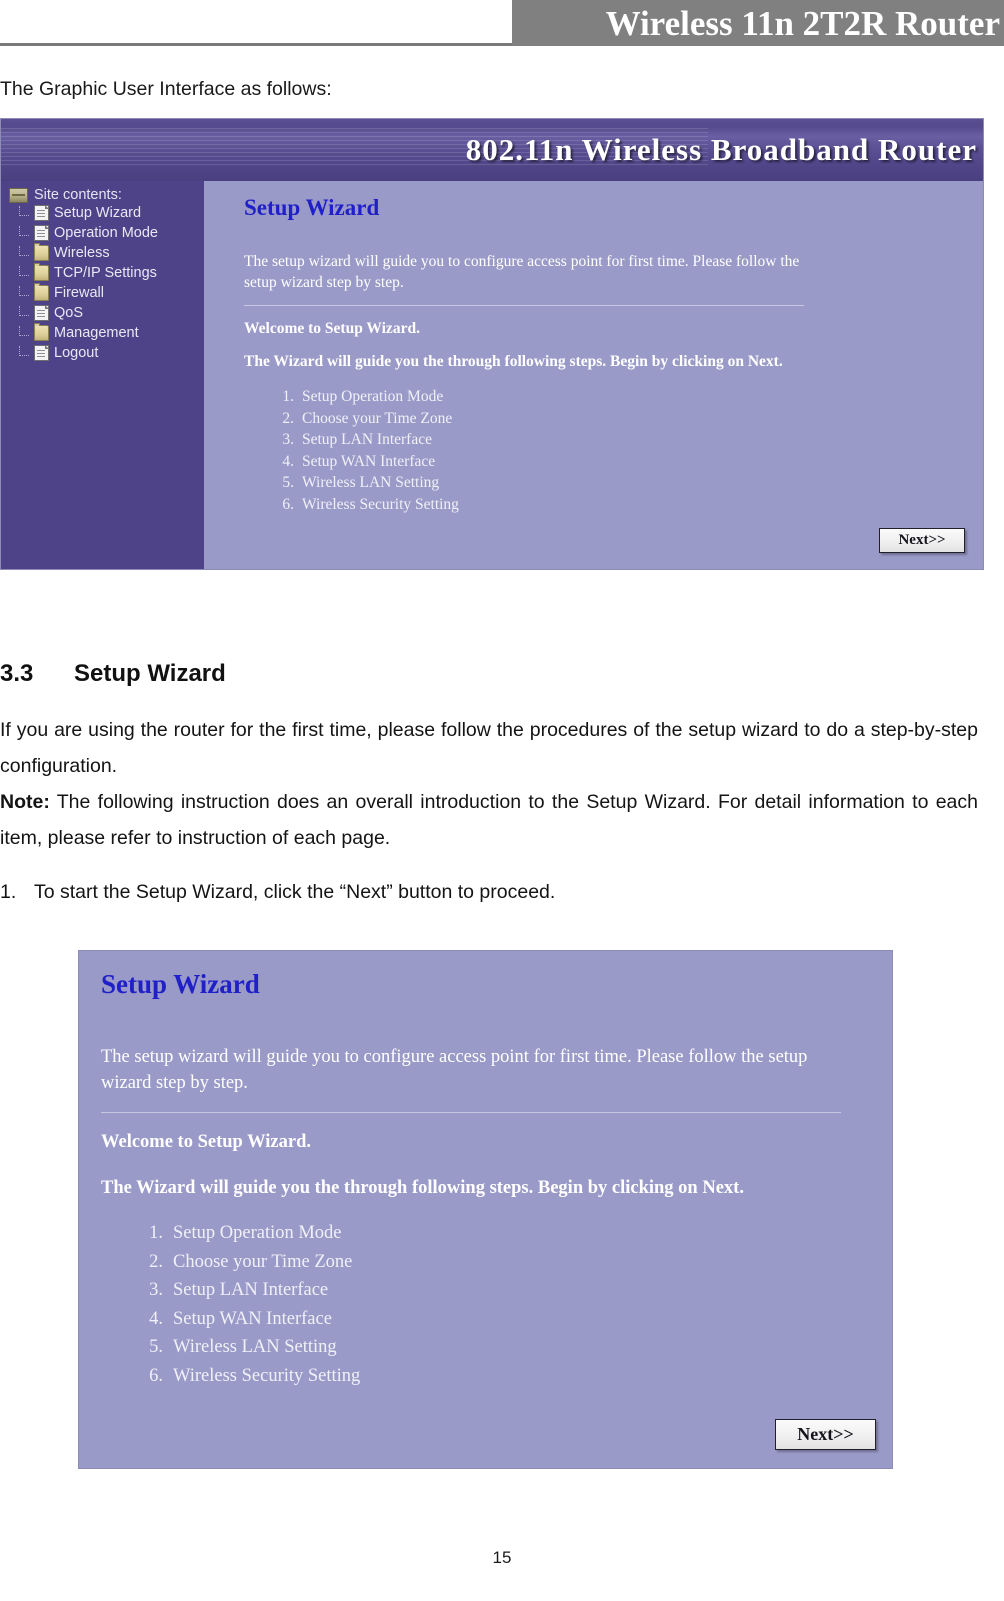 The image size is (1004, 1601). Describe the element at coordinates (503, 1290) in the screenshot. I see `wizard-step: 3. Setup LAN Interface` at that location.